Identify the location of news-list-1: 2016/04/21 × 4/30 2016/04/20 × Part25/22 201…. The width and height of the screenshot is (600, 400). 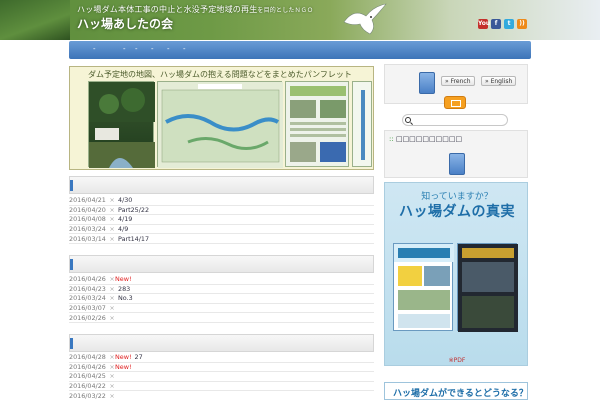
(221, 220).